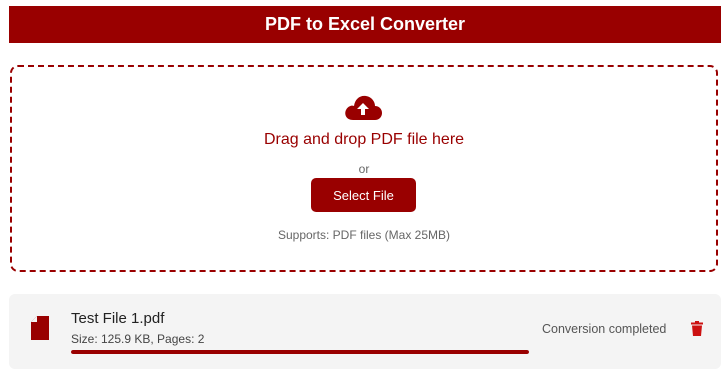 The height and width of the screenshot is (385, 728). Describe the element at coordinates (364, 169) in the screenshot. I see `drop-zone-or: or` at that location.